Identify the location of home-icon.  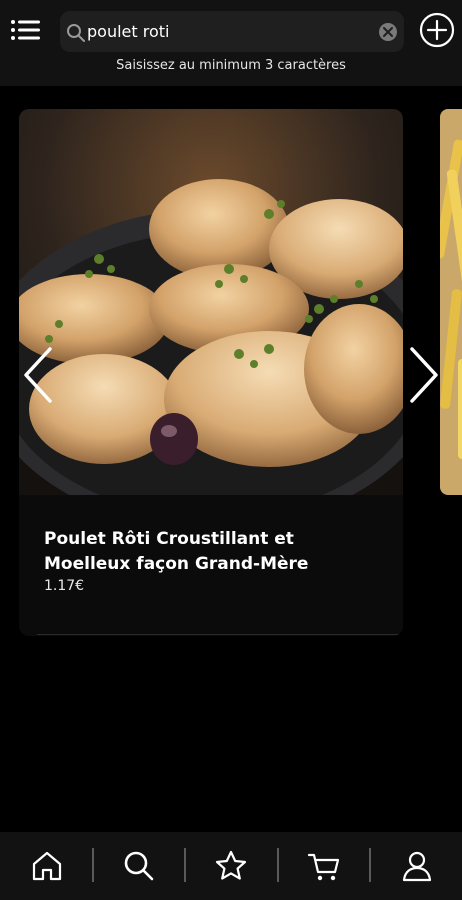
(47, 866).